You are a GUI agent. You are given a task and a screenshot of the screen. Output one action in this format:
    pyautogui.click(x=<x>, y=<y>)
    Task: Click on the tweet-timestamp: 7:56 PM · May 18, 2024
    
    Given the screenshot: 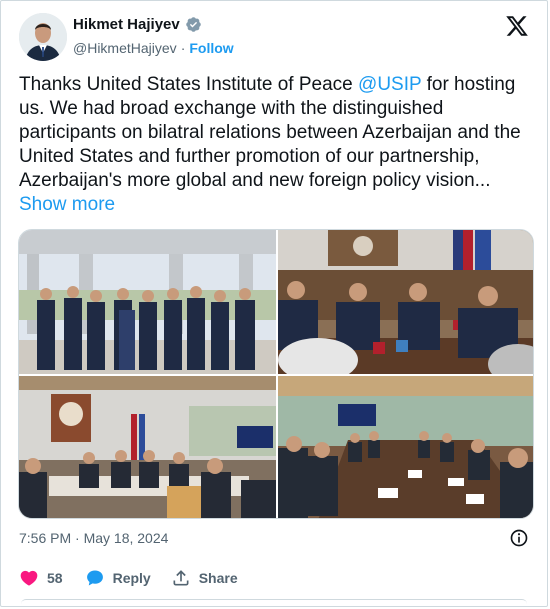 What is the action you would take?
    pyautogui.click(x=93, y=538)
    